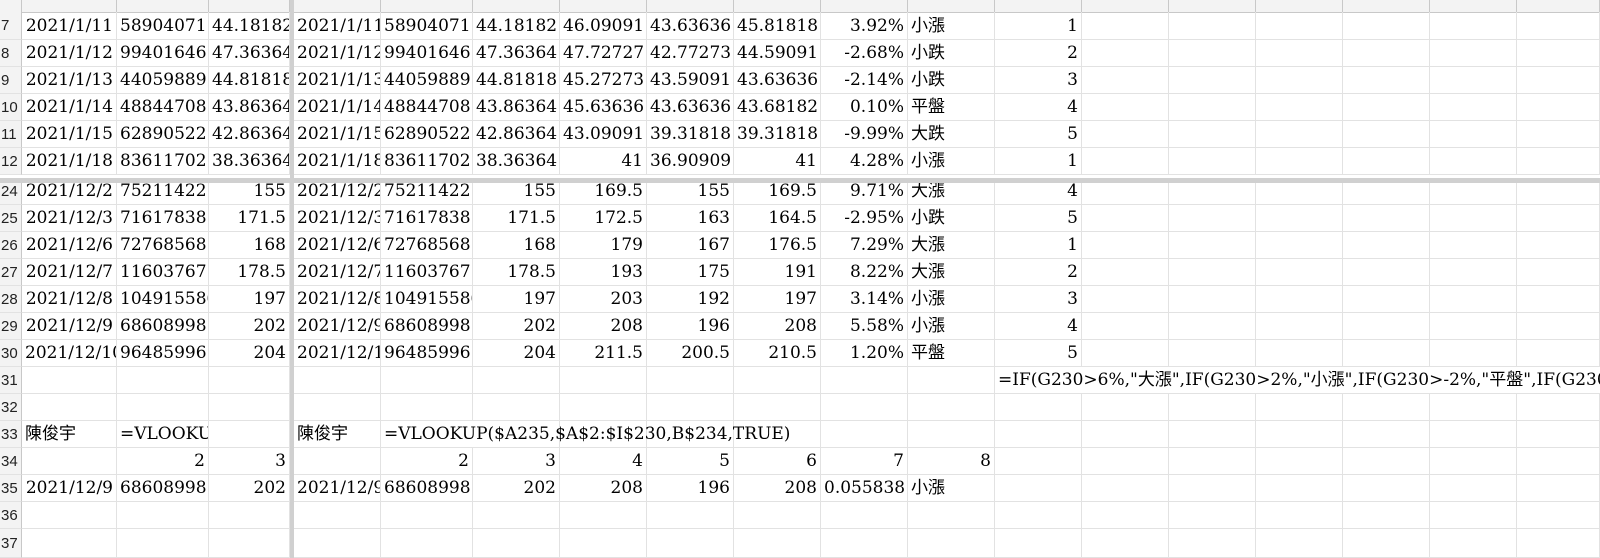  Describe the element at coordinates (69, 161) in the screenshot. I see `cell: 2021/1/18` at that location.